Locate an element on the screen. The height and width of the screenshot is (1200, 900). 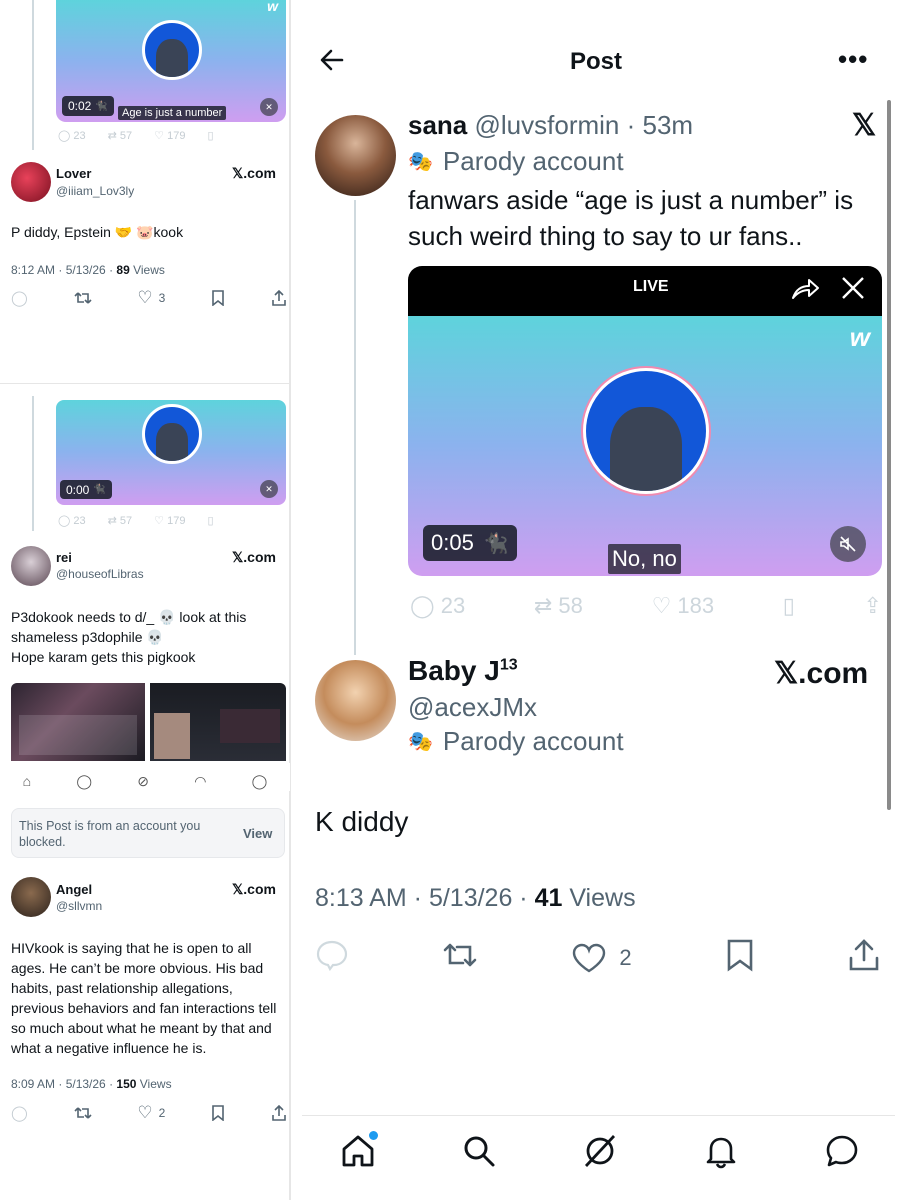
notifications-icon is located at coordinates (721, 1153).